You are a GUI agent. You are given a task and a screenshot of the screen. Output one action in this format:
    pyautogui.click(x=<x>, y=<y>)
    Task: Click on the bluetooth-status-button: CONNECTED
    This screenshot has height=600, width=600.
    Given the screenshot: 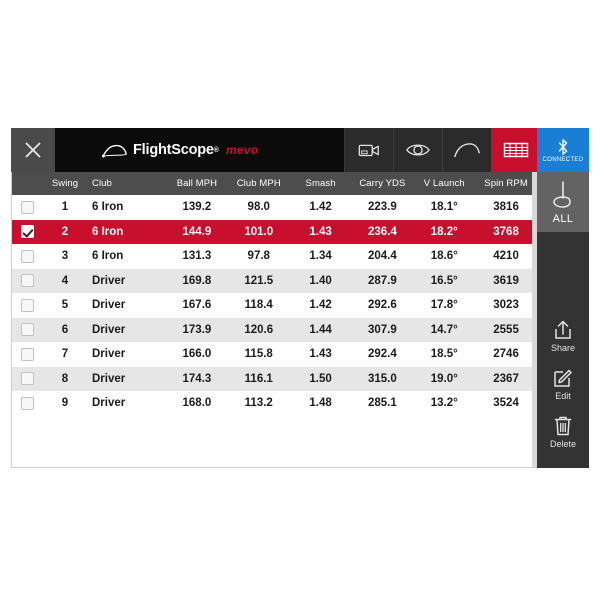 What is the action you would take?
    pyautogui.click(x=563, y=150)
    